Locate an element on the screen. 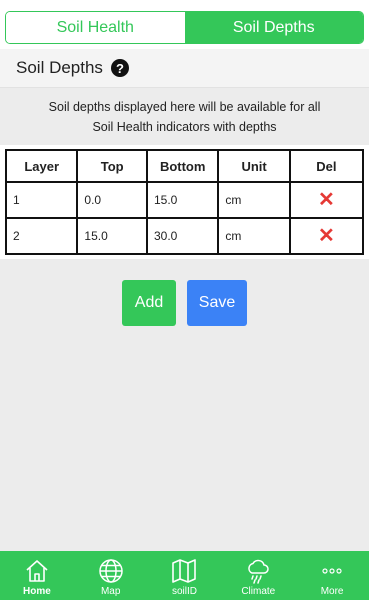 The width and height of the screenshot is (369, 600). tab-map: Map is located at coordinates (111, 575).